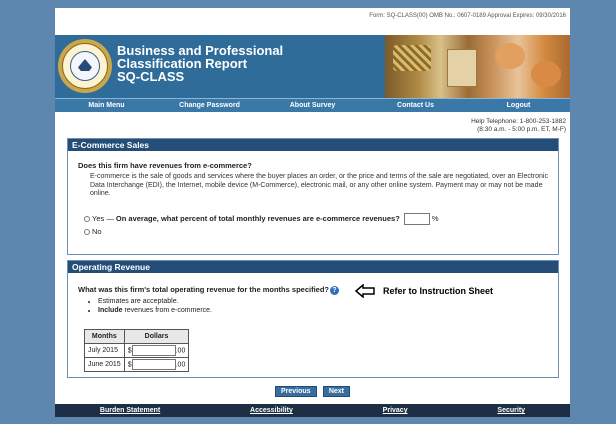 This screenshot has width=616, height=424. What do you see at coordinates (365, 291) in the screenshot?
I see `left-arrow-icon` at bounding box center [365, 291].